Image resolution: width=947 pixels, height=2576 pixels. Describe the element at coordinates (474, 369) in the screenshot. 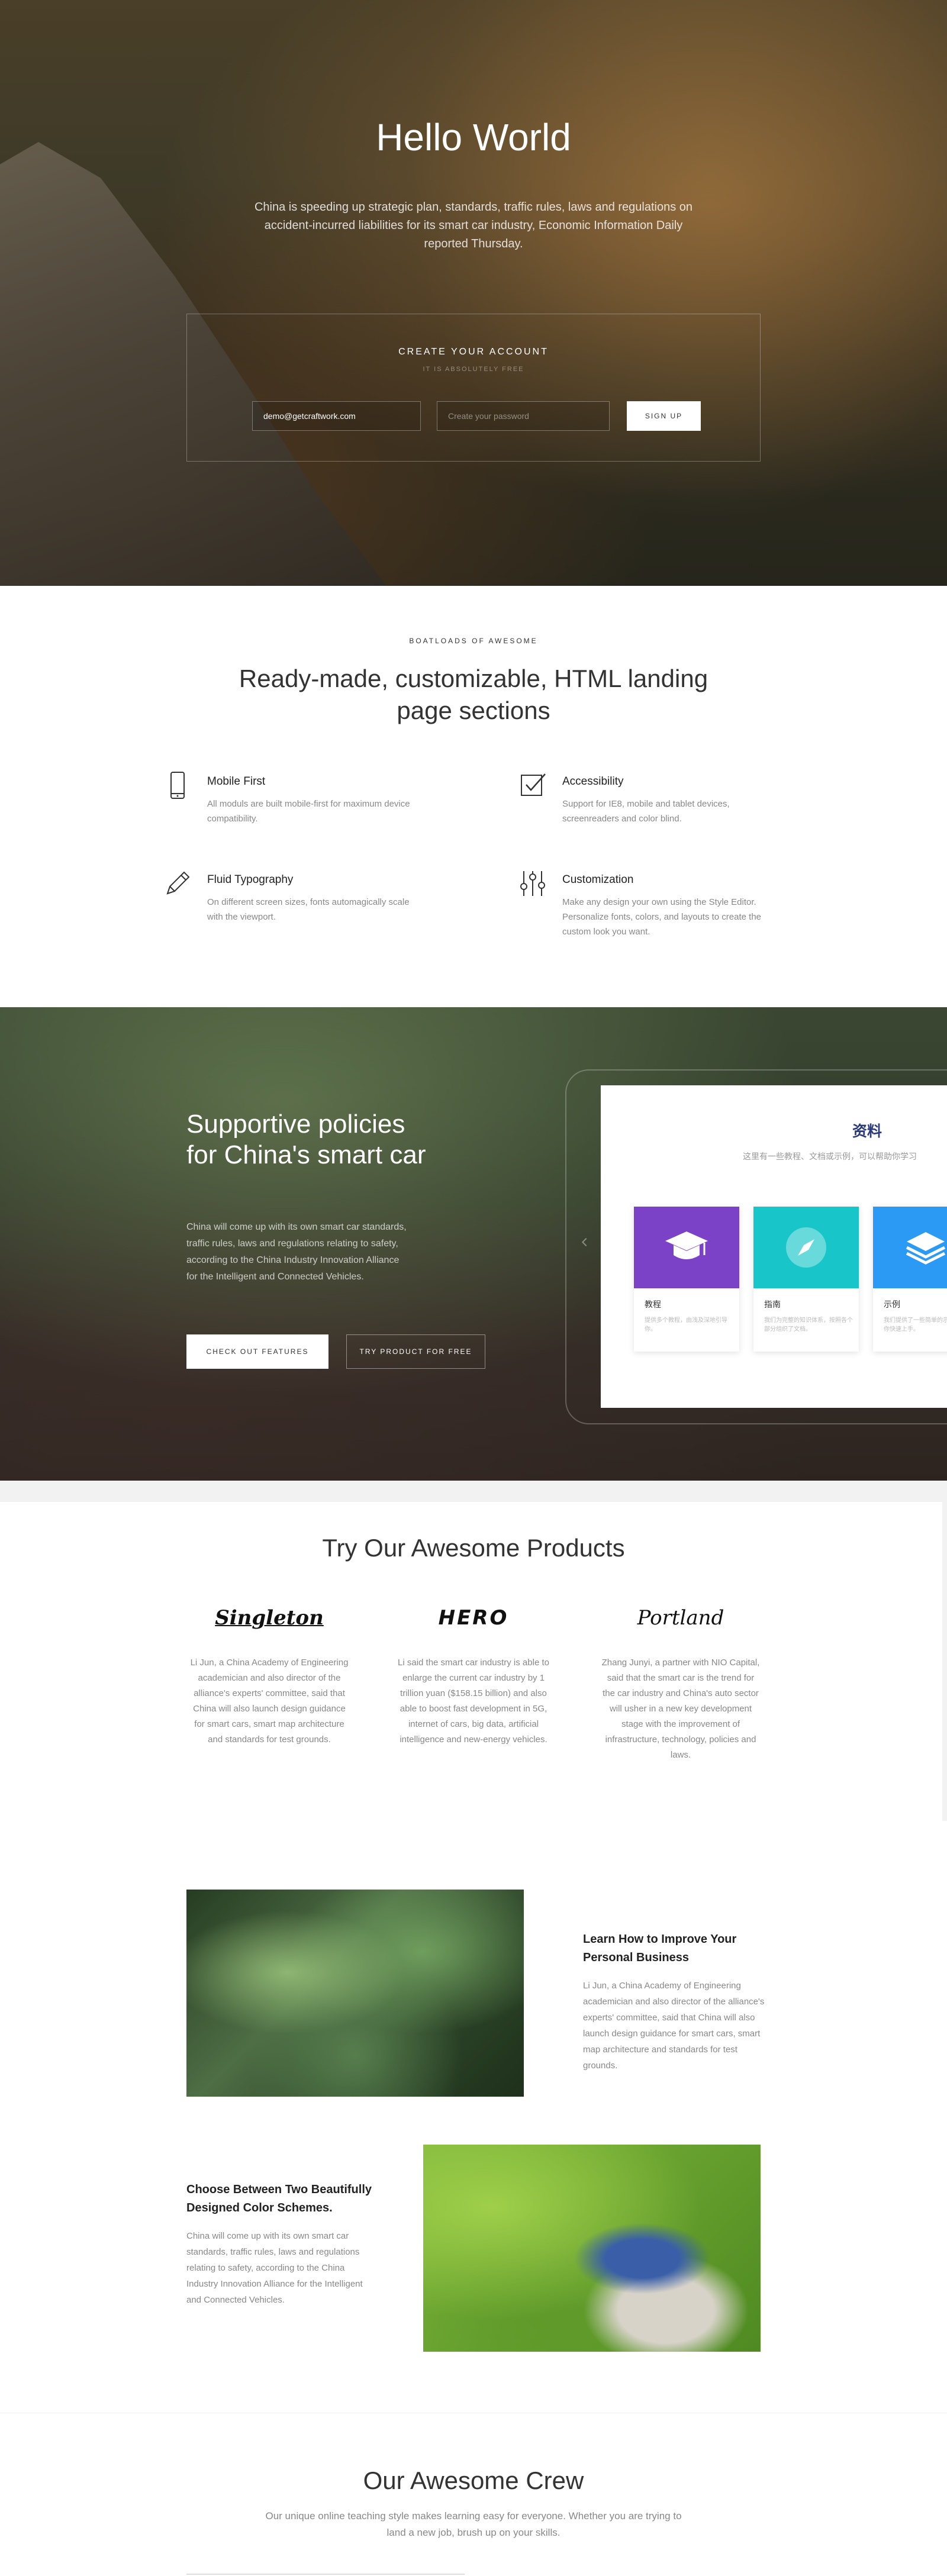

I see `signup-subtitle: IT IS ABSOLUTELY FREE` at that location.